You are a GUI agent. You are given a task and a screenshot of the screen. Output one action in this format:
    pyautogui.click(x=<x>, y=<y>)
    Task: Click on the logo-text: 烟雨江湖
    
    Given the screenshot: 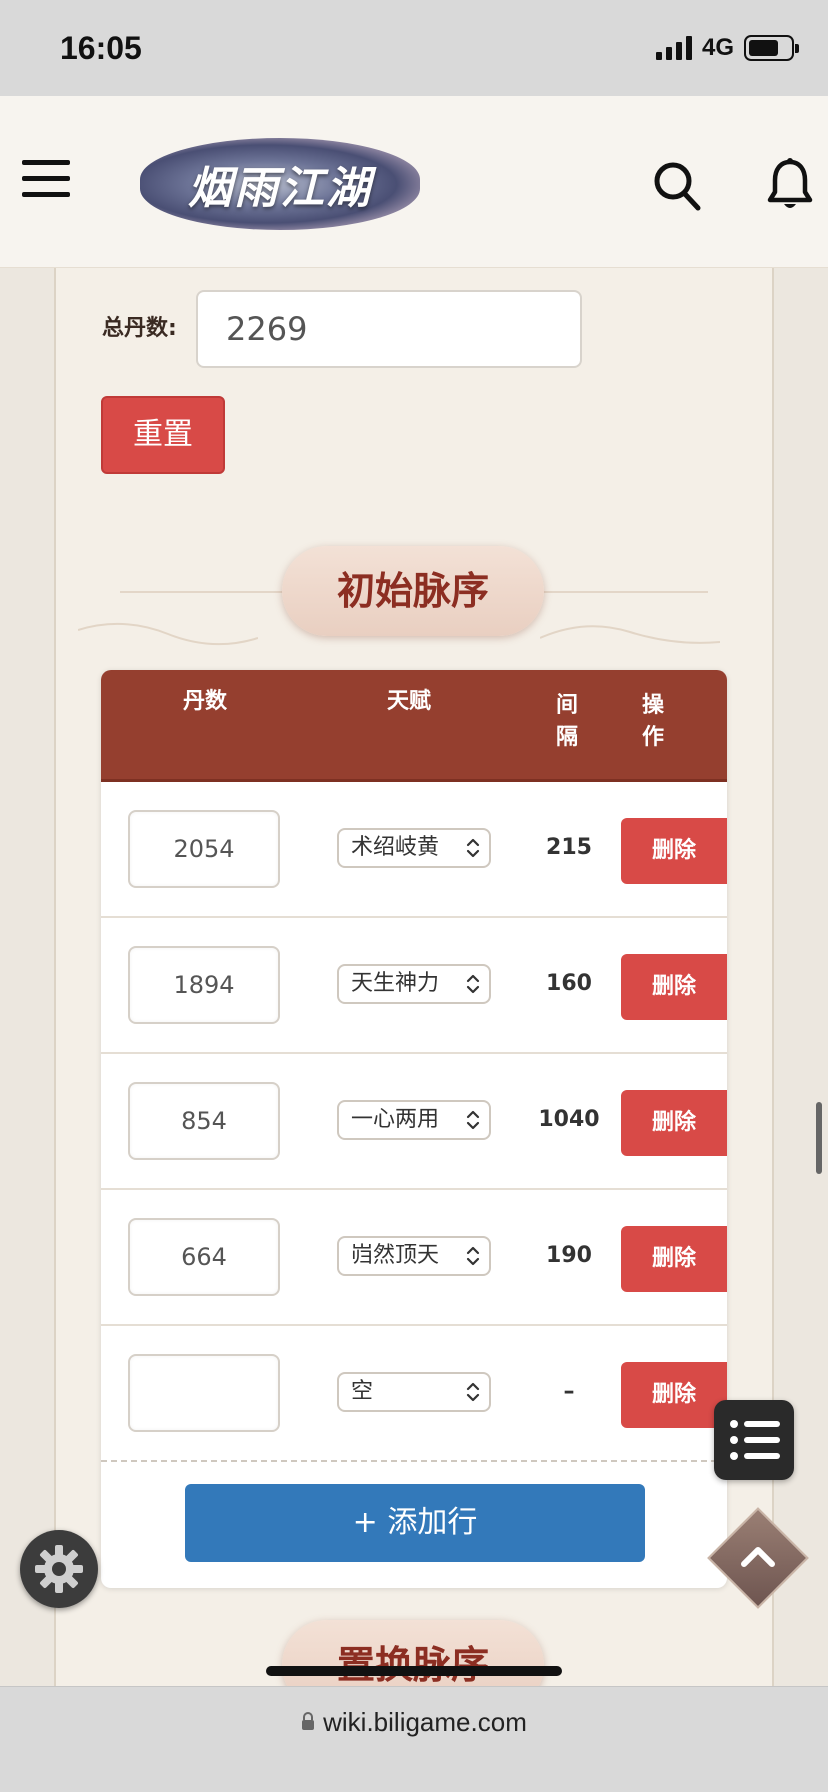 What is the action you would take?
    pyautogui.click(x=280, y=188)
    